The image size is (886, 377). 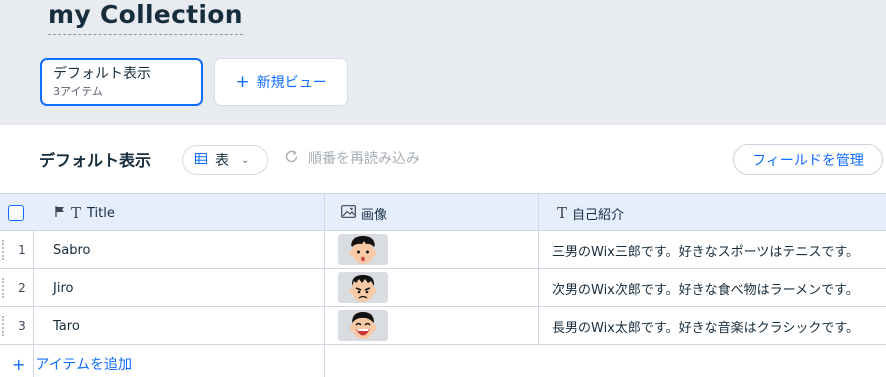 What do you see at coordinates (705, 326) in the screenshot?
I see `cell-bio: 長男のWix太郎です。好きな音楽はクラシックです。` at bounding box center [705, 326].